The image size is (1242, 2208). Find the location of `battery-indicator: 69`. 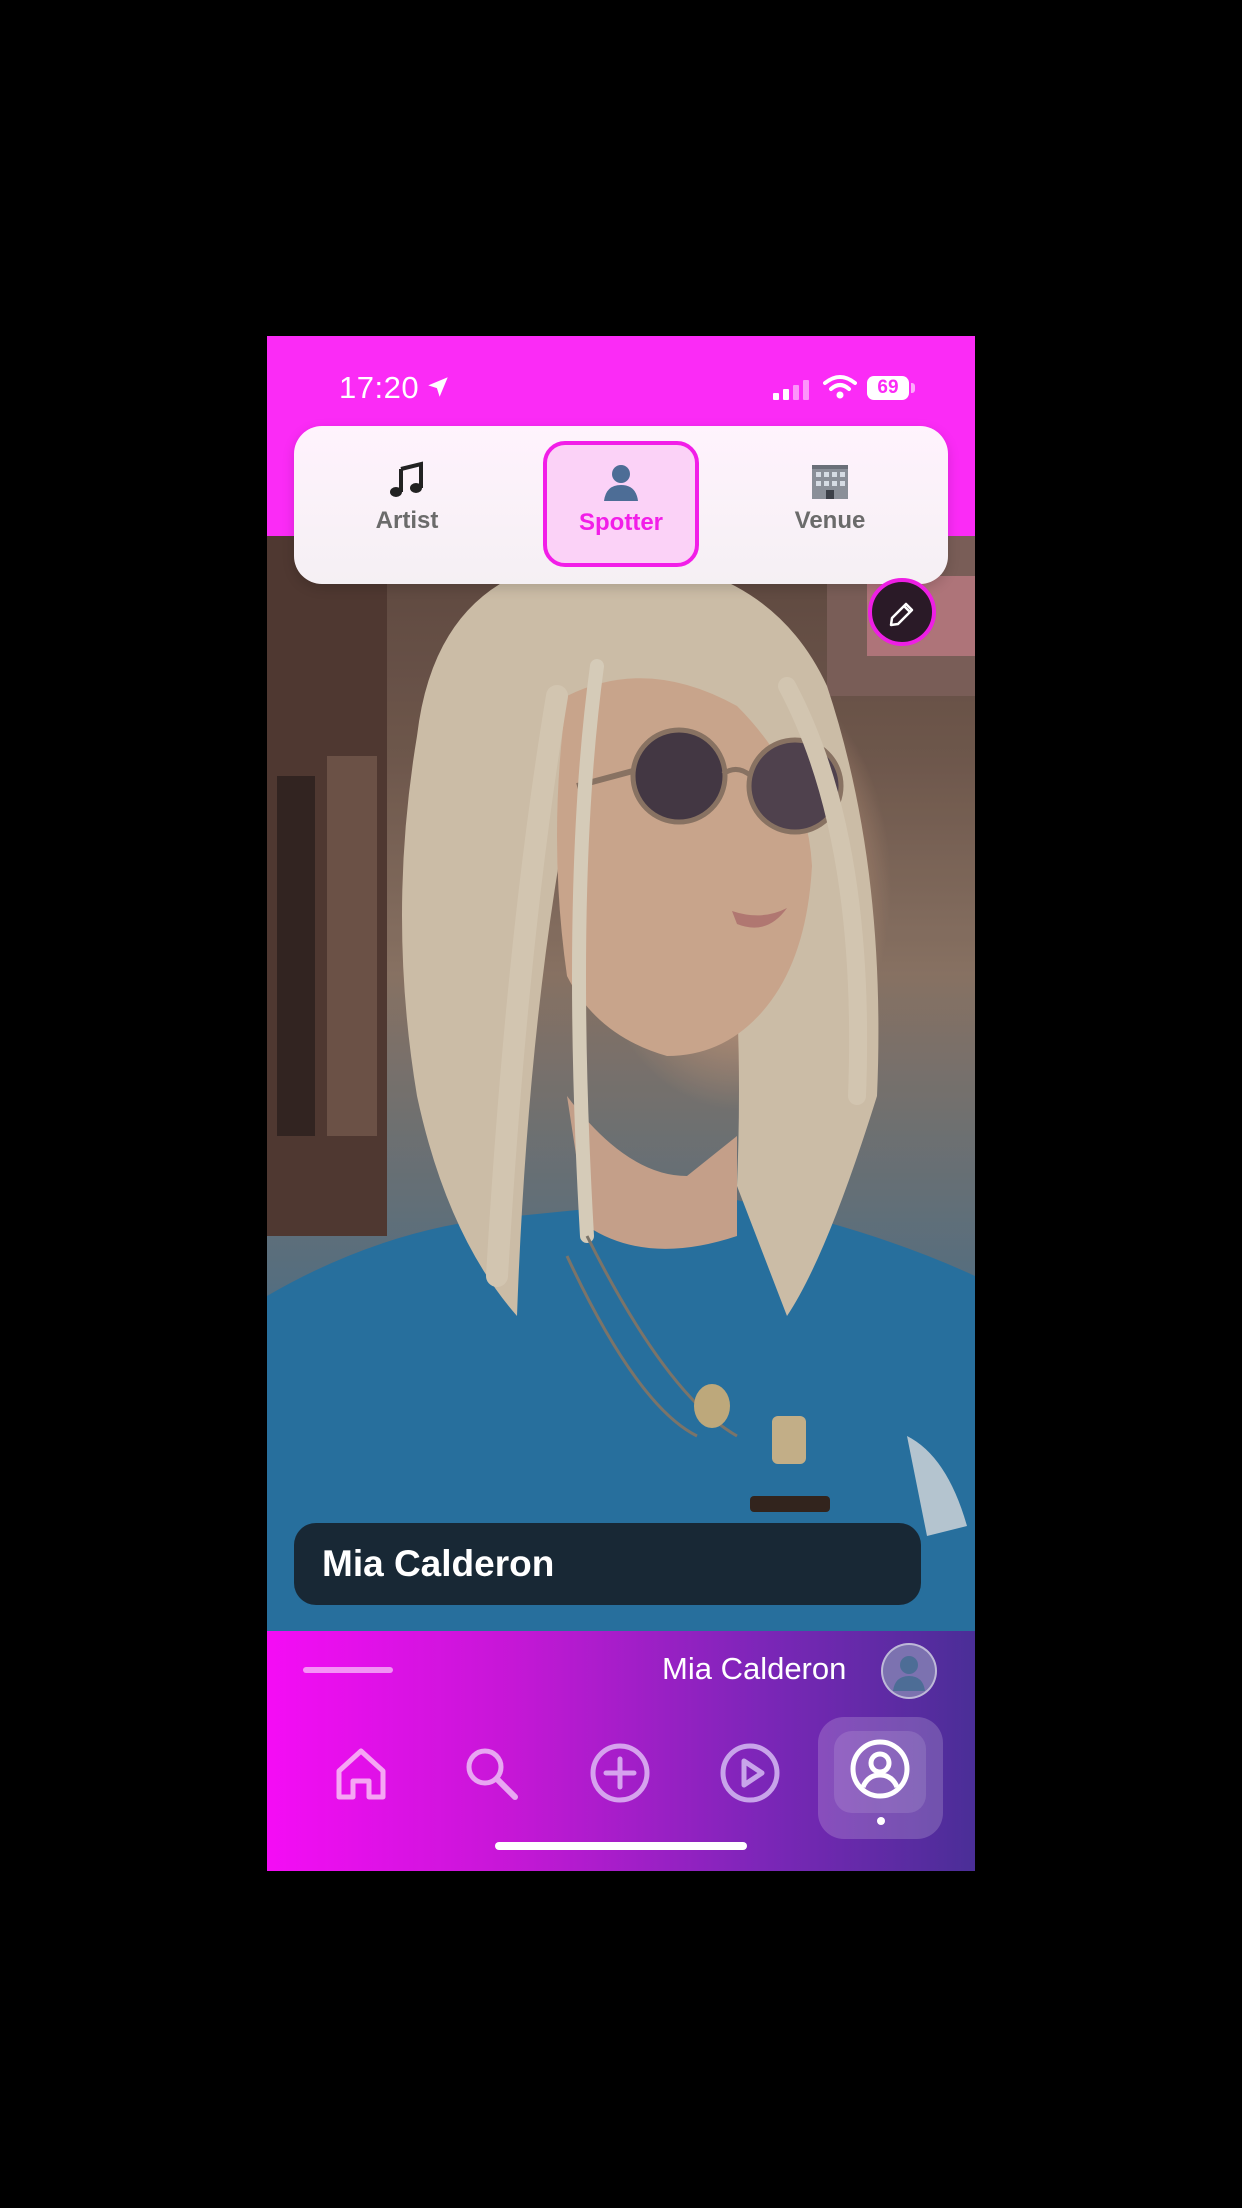

battery-indicator: 69 is located at coordinates (888, 388).